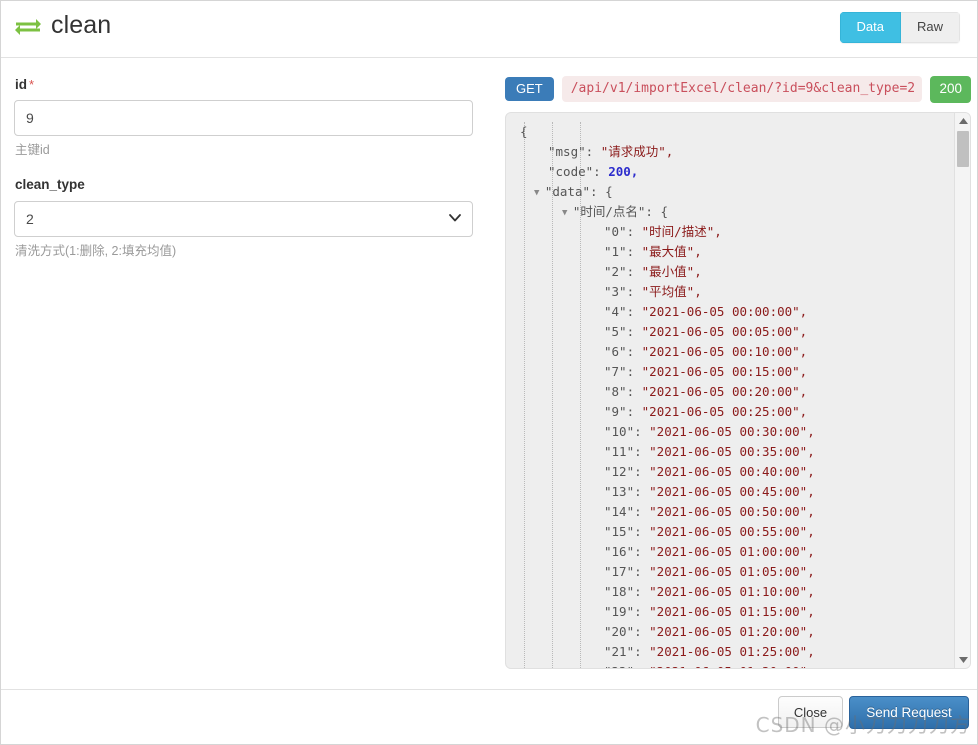 Image resolution: width=978 pixels, height=745 pixels. Describe the element at coordinates (627, 431) in the screenshot. I see `json-key: "10":` at that location.